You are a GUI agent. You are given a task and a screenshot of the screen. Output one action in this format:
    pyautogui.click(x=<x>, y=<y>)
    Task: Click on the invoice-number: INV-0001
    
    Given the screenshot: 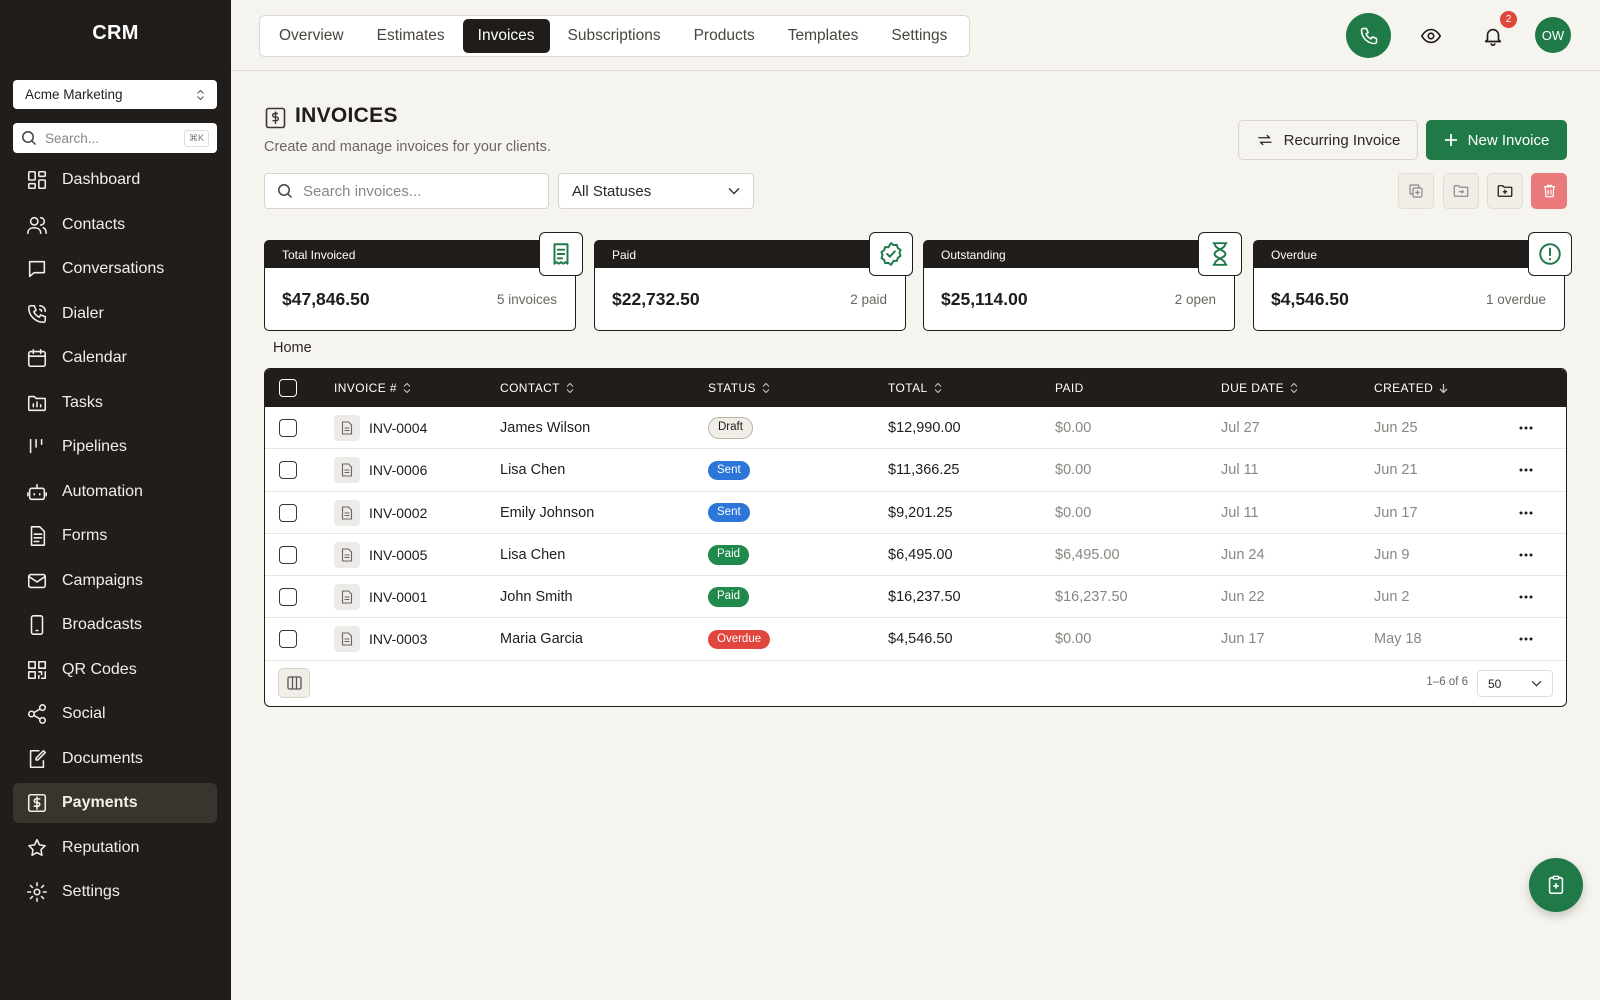 What is the action you would take?
    pyautogui.click(x=398, y=597)
    